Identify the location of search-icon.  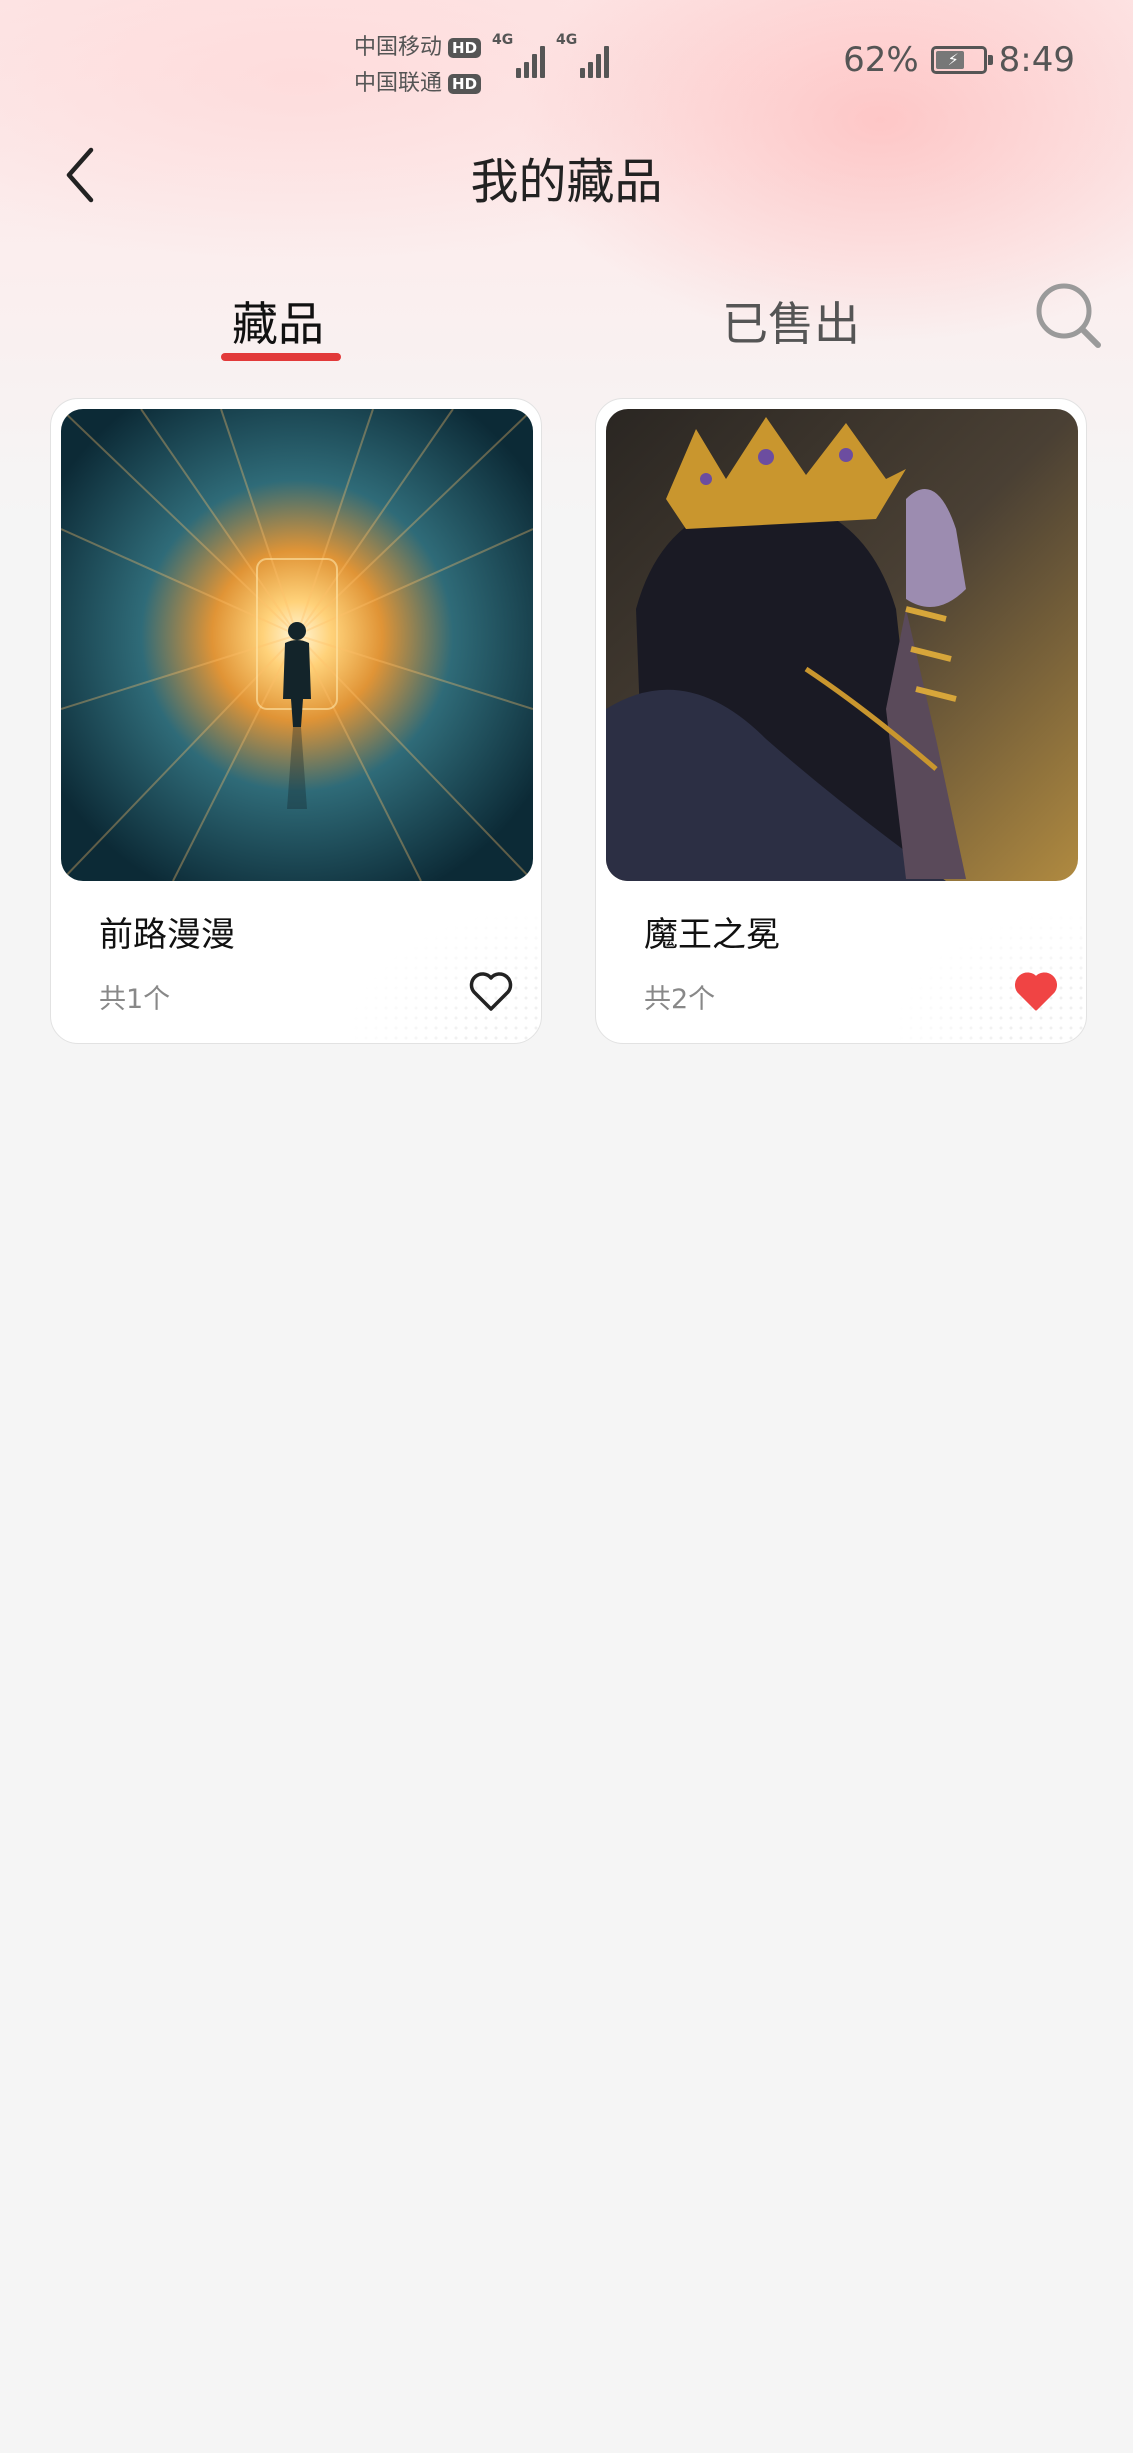
(1068, 315).